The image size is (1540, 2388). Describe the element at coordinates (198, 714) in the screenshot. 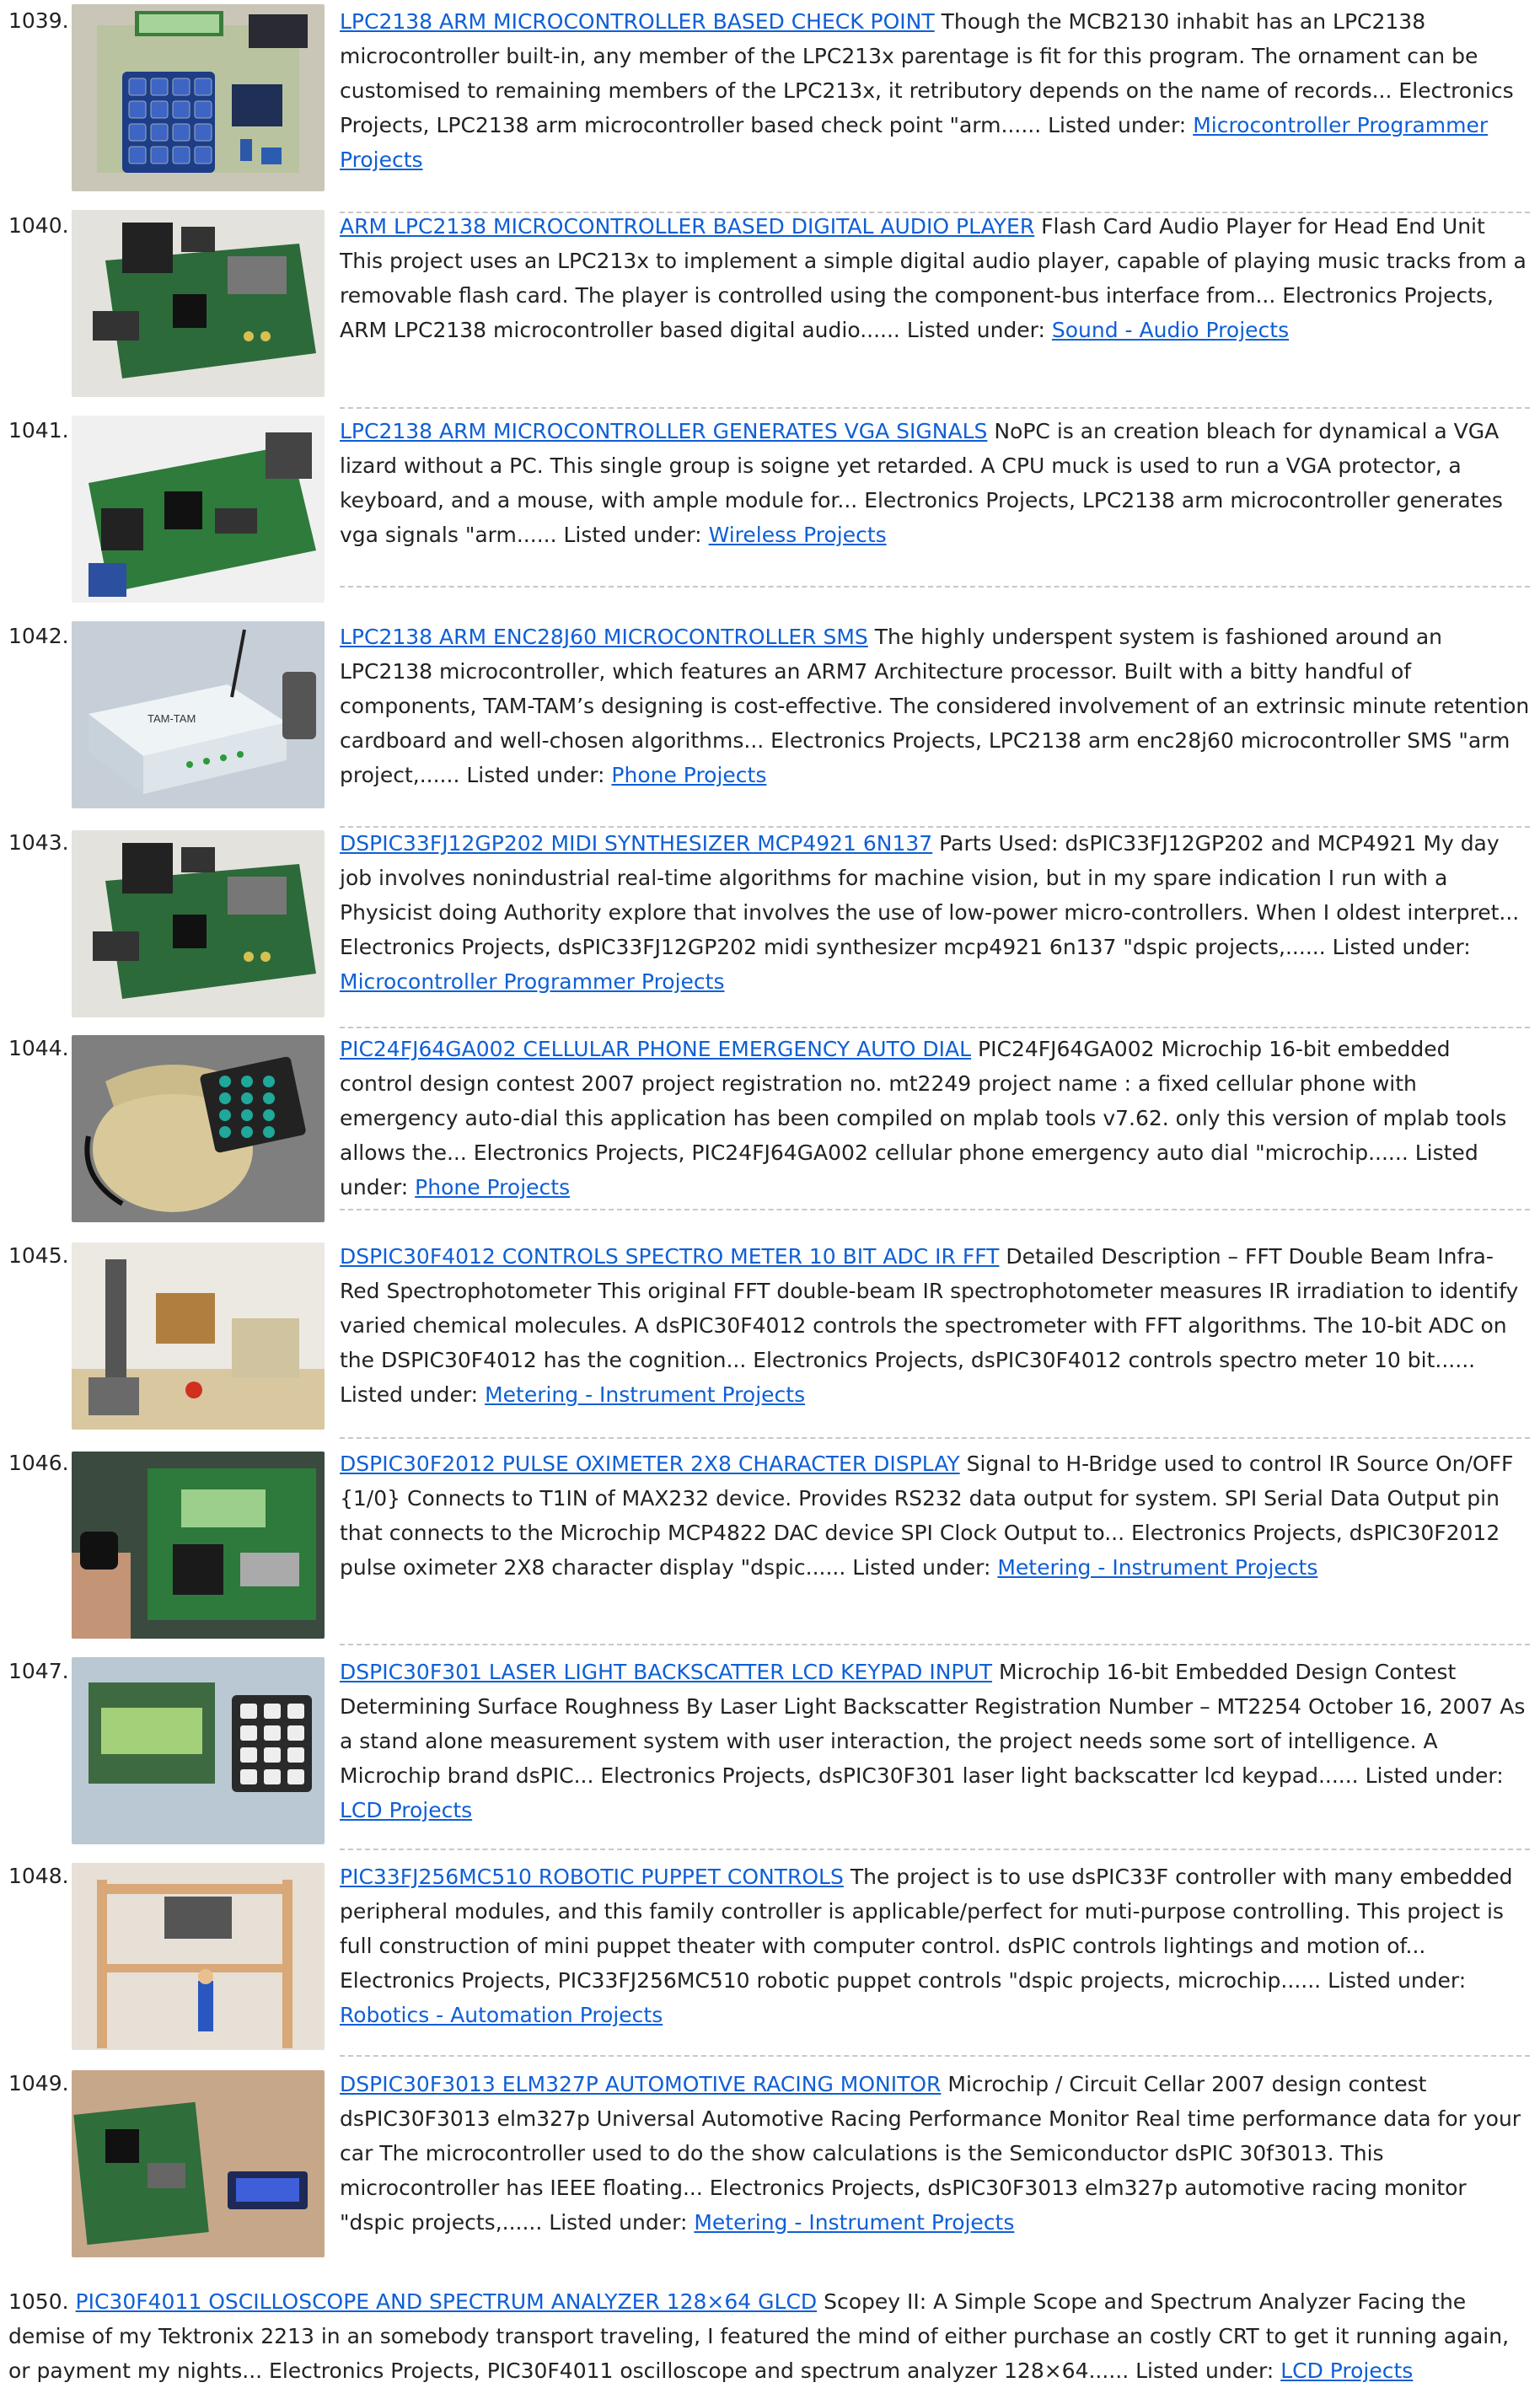

I see `project-thumbnail: TAM-TAM` at that location.